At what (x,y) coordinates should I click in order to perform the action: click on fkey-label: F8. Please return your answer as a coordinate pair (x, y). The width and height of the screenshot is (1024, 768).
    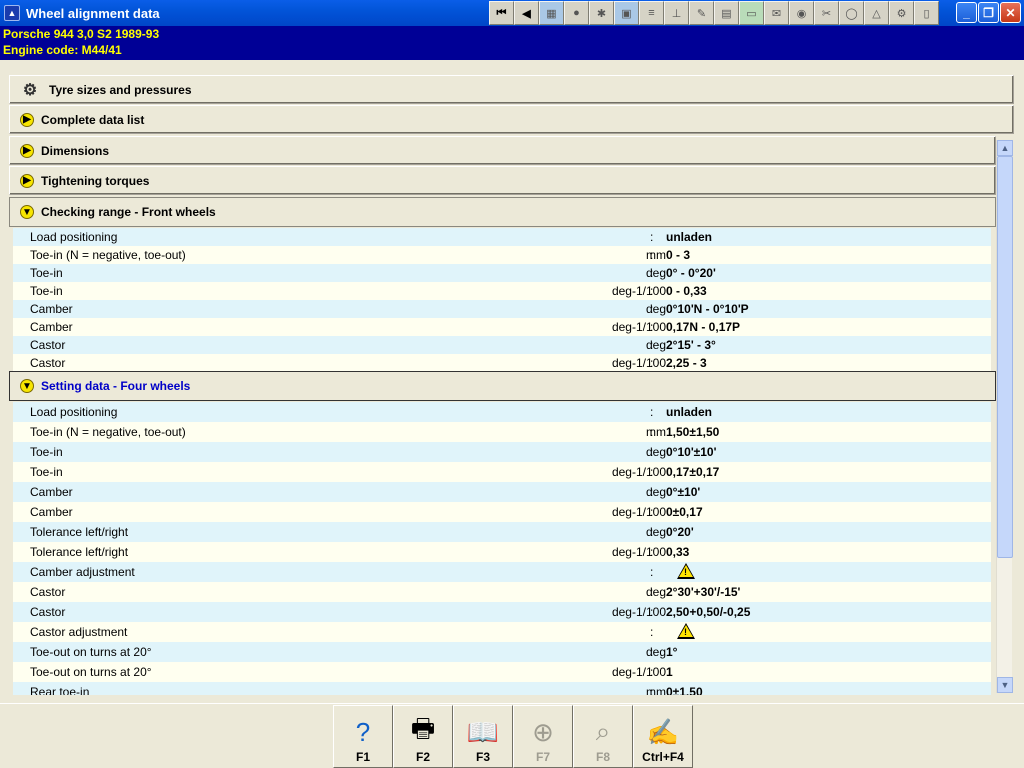
    Looking at the image, I should click on (602, 757).